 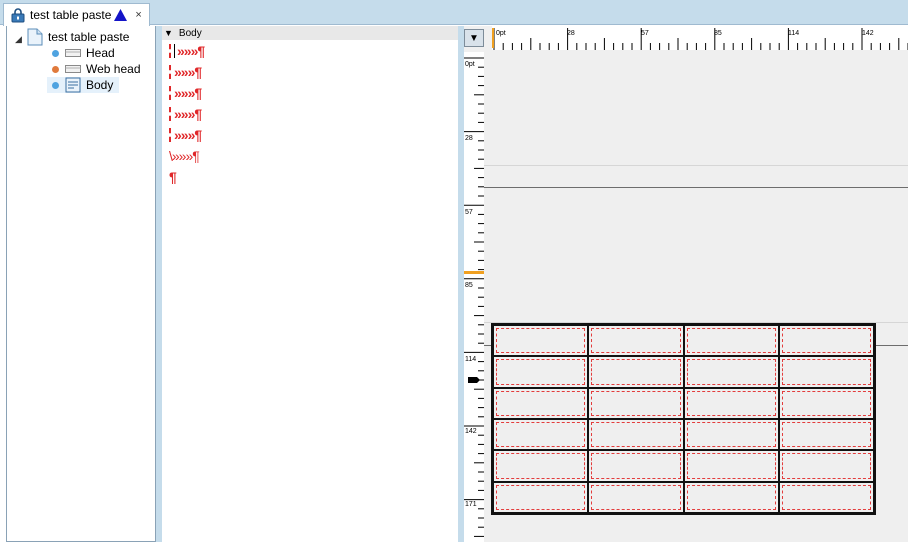 I want to click on tab-title: test table paste, so click(x=71, y=15).